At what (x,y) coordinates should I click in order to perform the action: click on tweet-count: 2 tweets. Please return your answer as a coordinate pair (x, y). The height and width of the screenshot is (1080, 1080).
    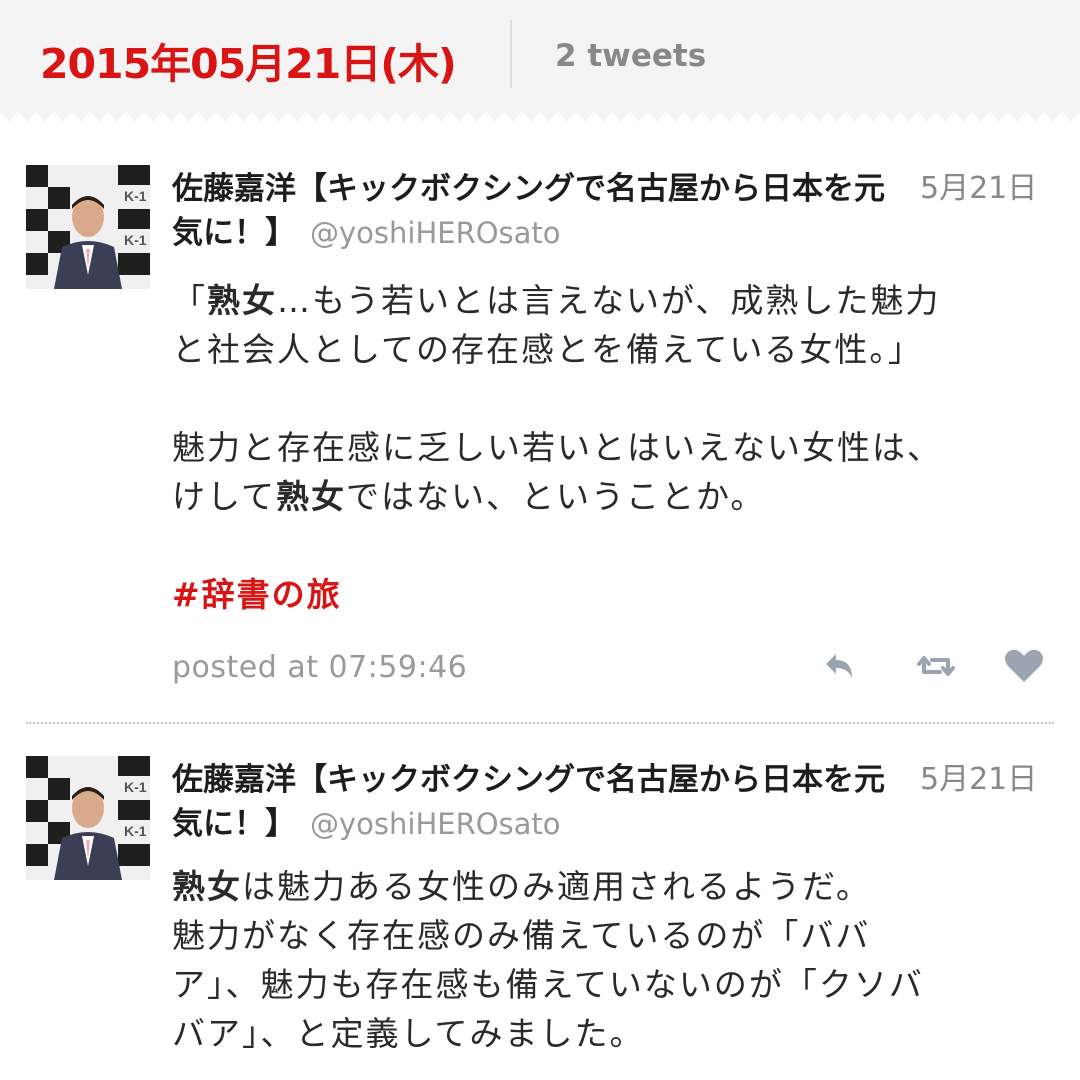
    Looking at the image, I should click on (631, 56).